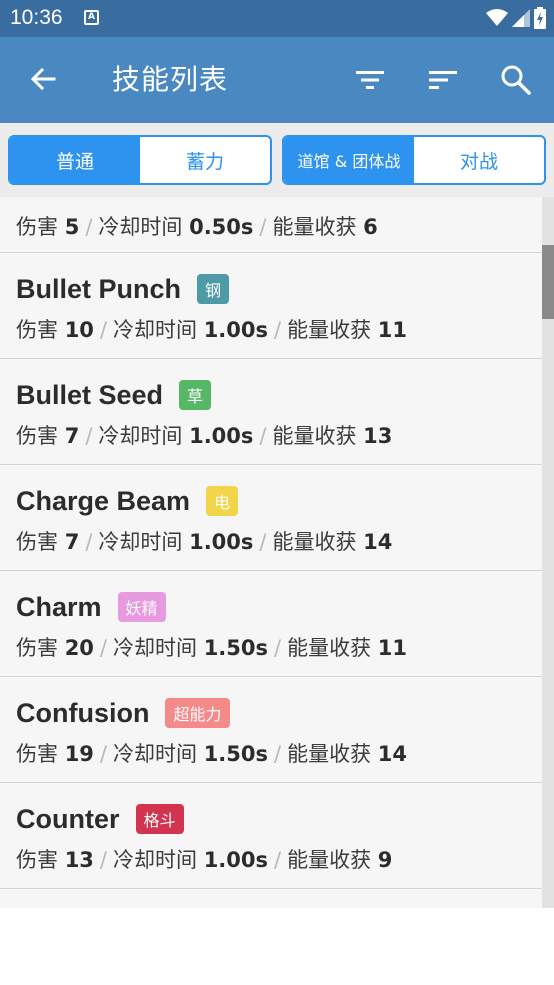 Image resolution: width=554 pixels, height=985 pixels. I want to click on move-name-line: Charm 妖精, so click(91, 607).